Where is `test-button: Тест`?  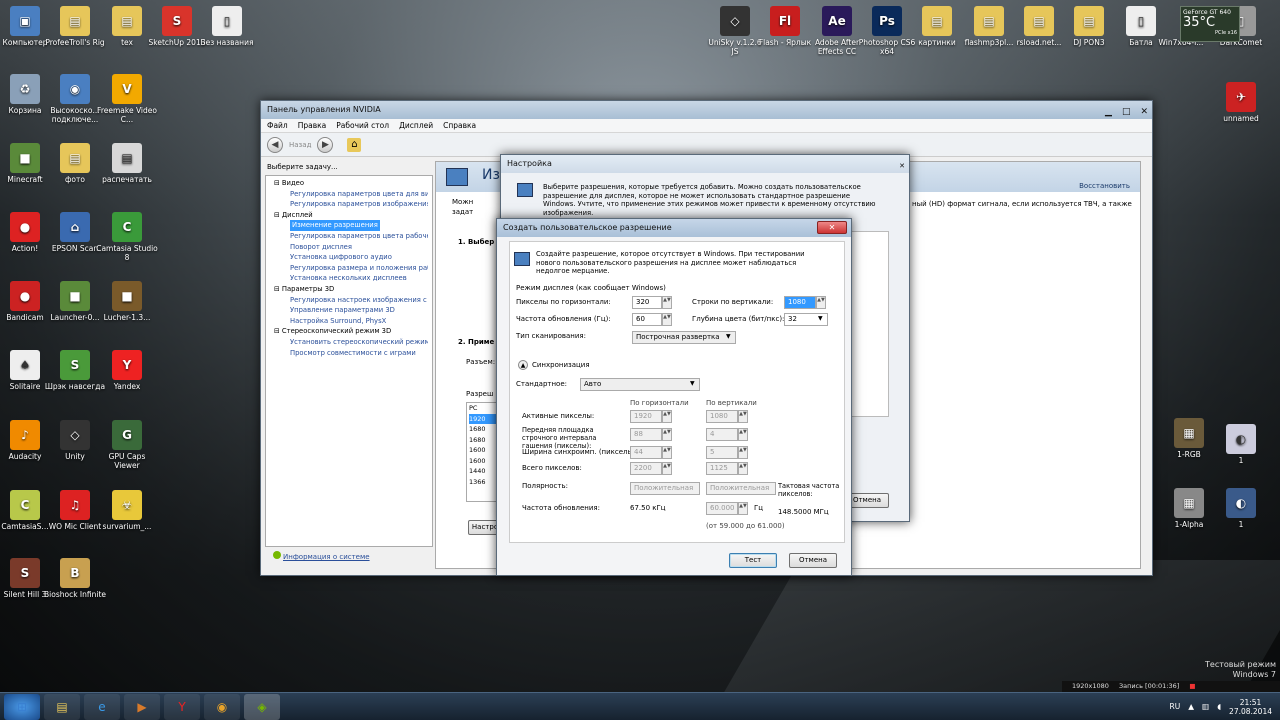 test-button: Тест is located at coordinates (753, 560).